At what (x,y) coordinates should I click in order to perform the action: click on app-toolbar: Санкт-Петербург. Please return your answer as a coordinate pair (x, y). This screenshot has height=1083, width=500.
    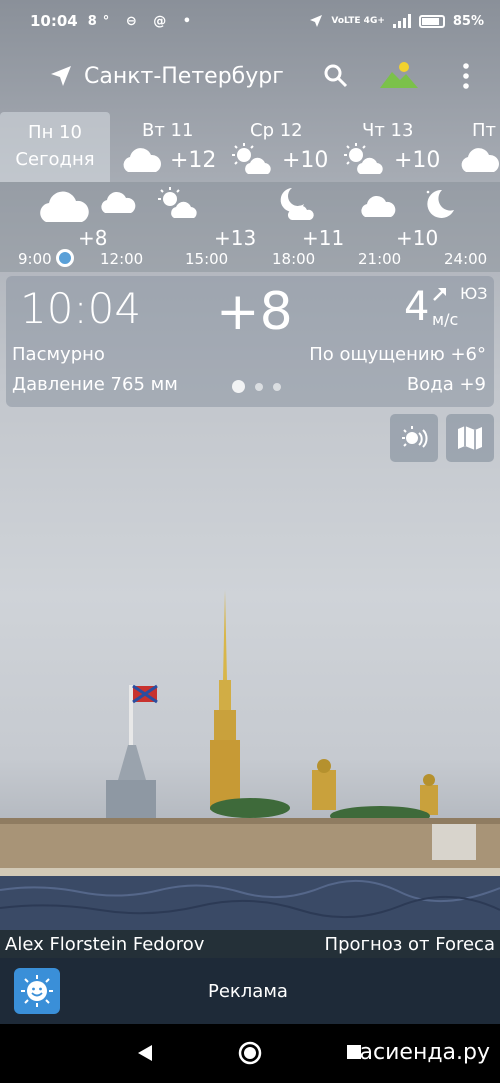
    Looking at the image, I should click on (250, 76).